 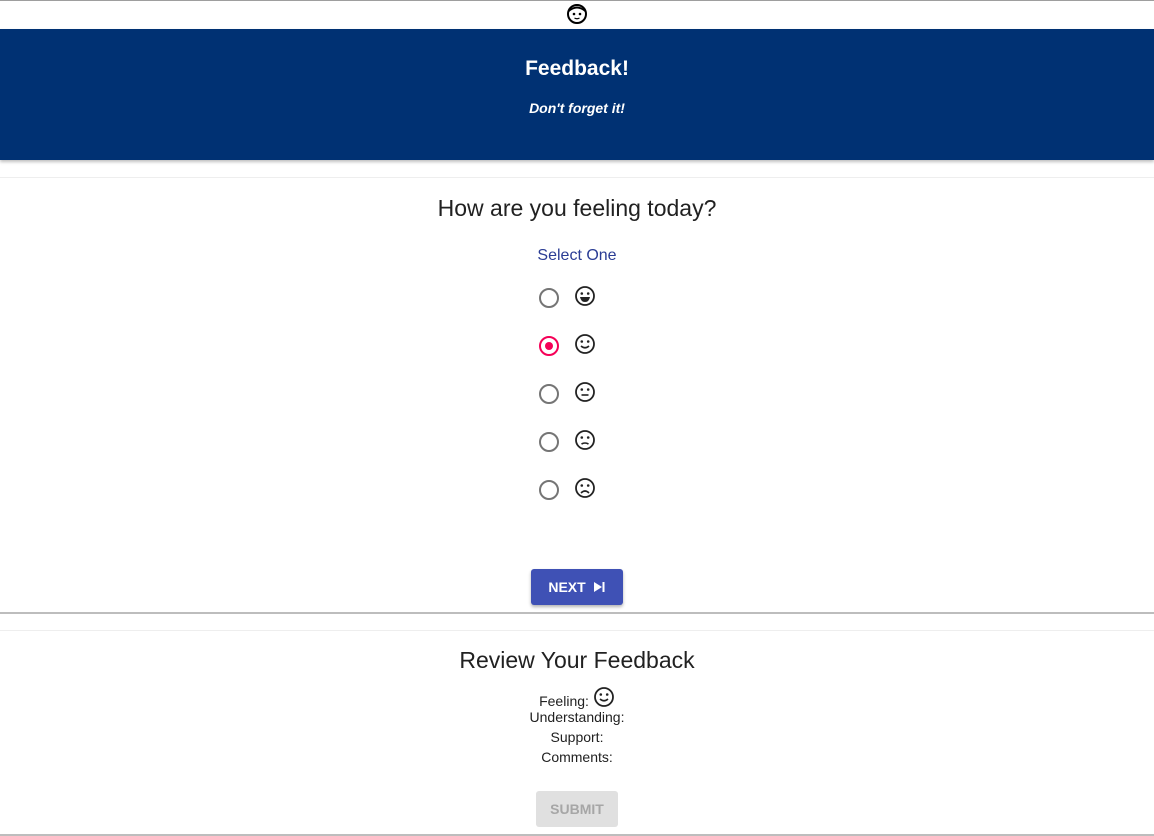 I want to click on review-feeling-row: Feeling:, so click(x=577, y=697).